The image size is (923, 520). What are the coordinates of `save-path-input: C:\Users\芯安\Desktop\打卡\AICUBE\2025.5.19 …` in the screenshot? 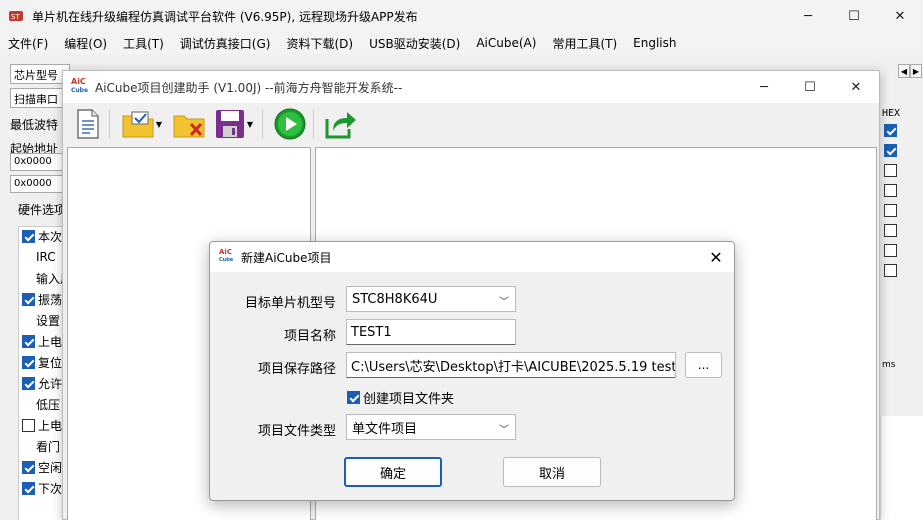 It's located at (511, 365).